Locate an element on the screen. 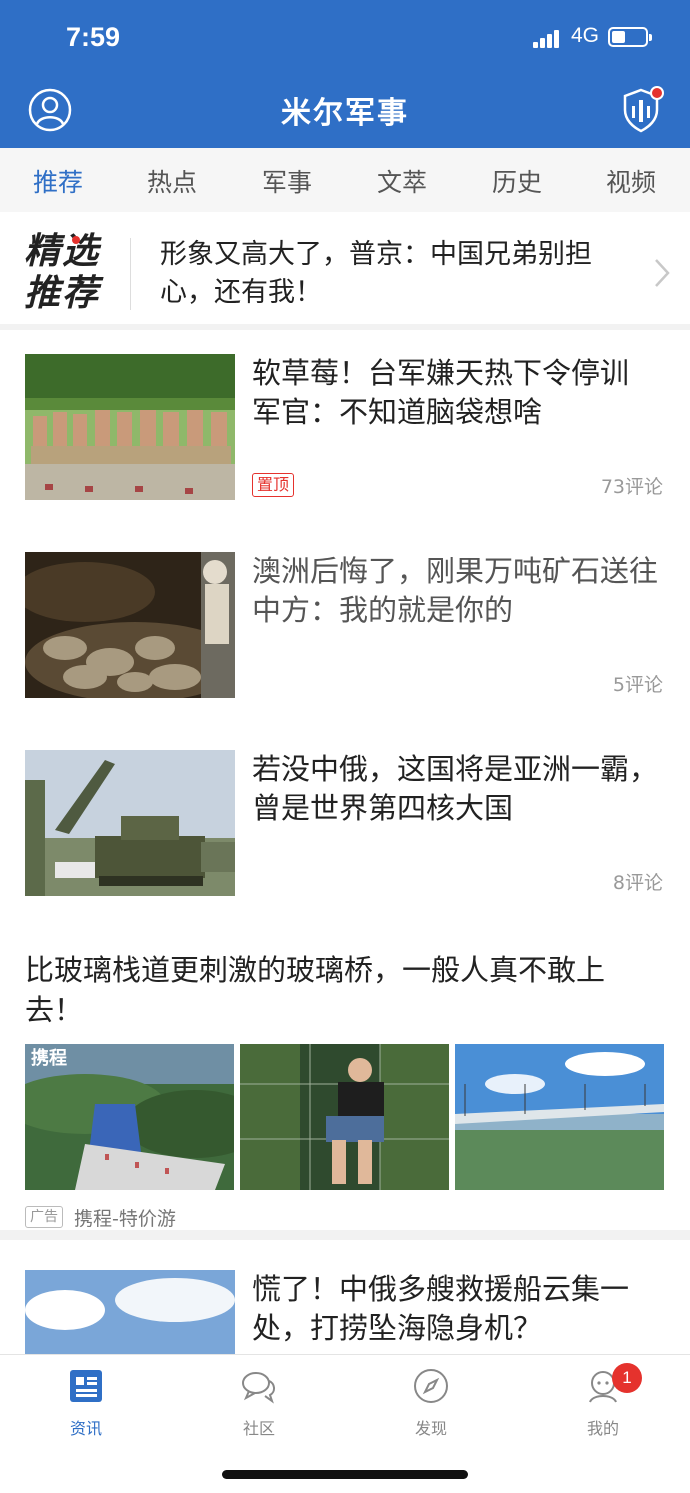 The image size is (690, 1493). notification-dot is located at coordinates (657, 93).